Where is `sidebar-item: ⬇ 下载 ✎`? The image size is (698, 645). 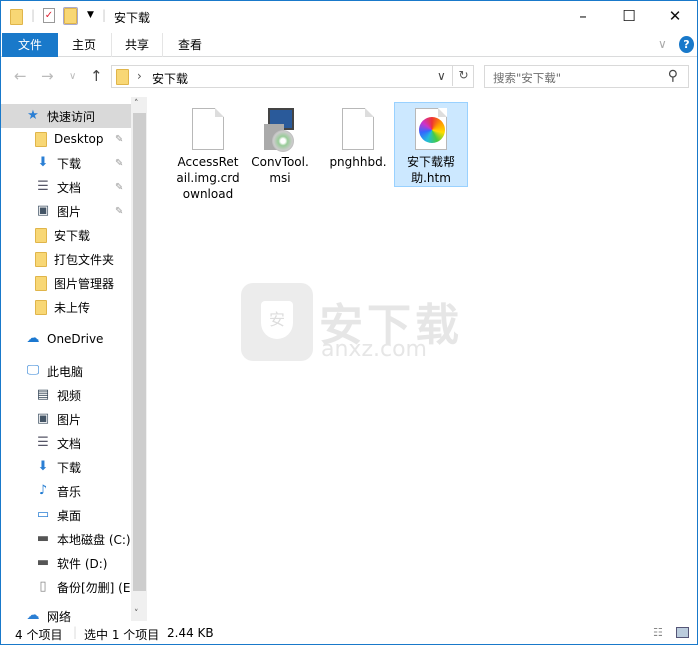 sidebar-item: ⬇ 下载 ✎ is located at coordinates (66, 163).